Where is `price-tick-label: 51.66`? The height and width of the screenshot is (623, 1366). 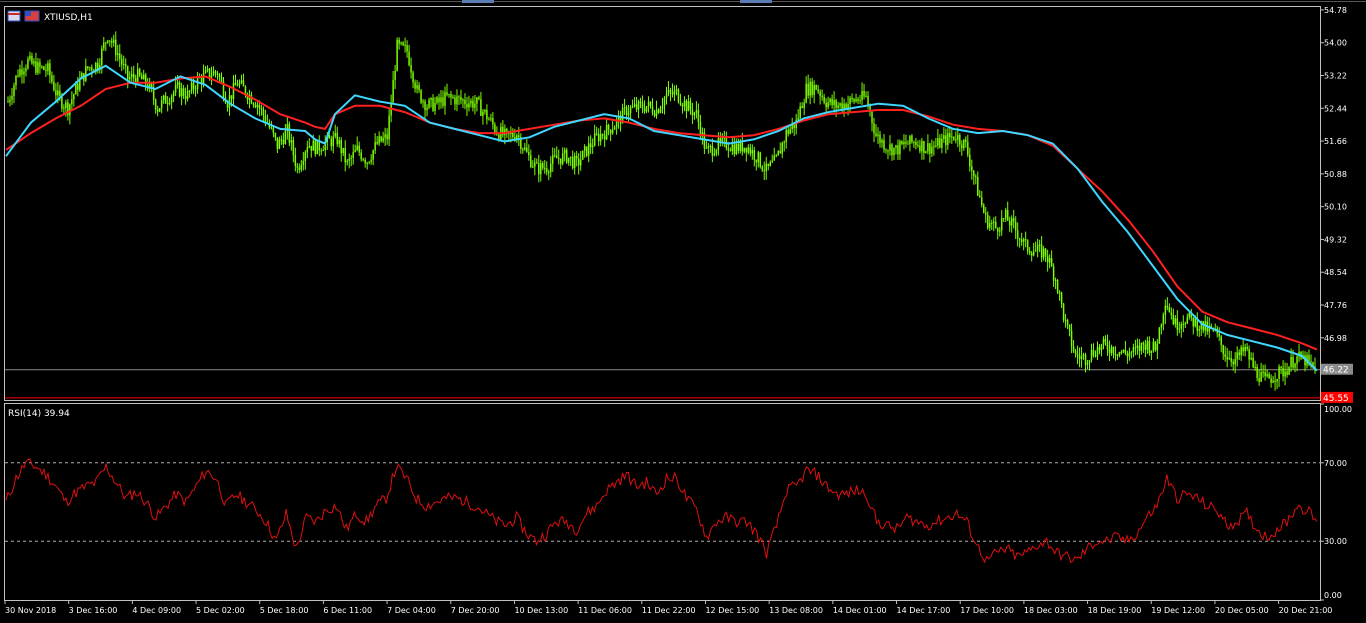
price-tick-label: 51.66 is located at coordinates (1335, 141).